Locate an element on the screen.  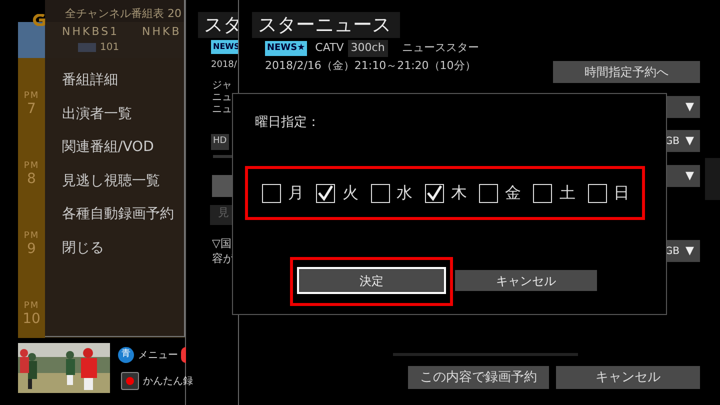
time-hour: 8 is located at coordinates (31, 180).